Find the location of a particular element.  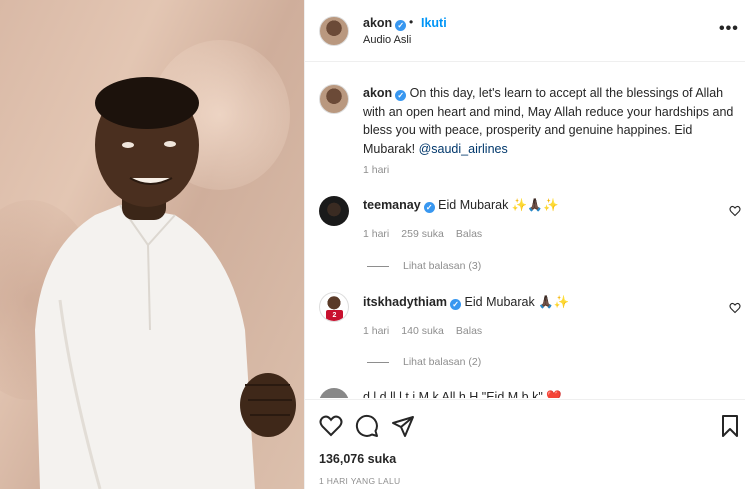

follow-button: Ikuti is located at coordinates (434, 23).